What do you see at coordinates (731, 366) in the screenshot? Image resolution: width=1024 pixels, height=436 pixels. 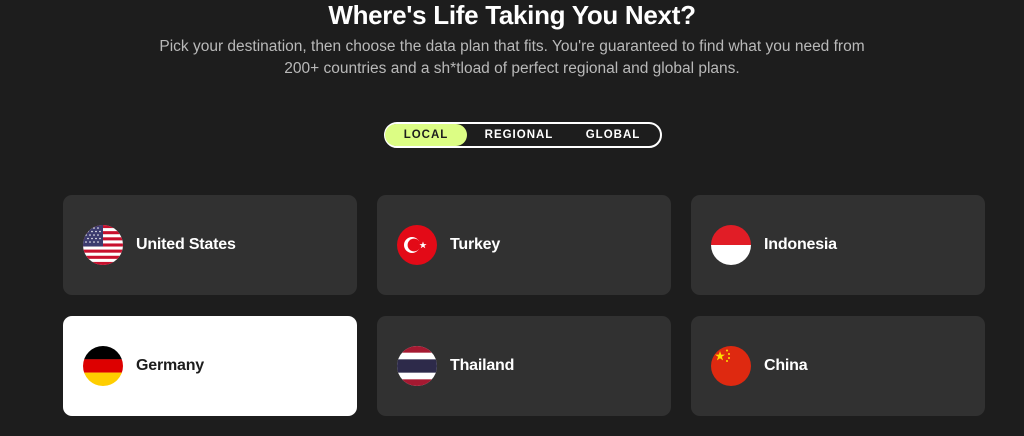 I see `china-flag-icon` at bounding box center [731, 366].